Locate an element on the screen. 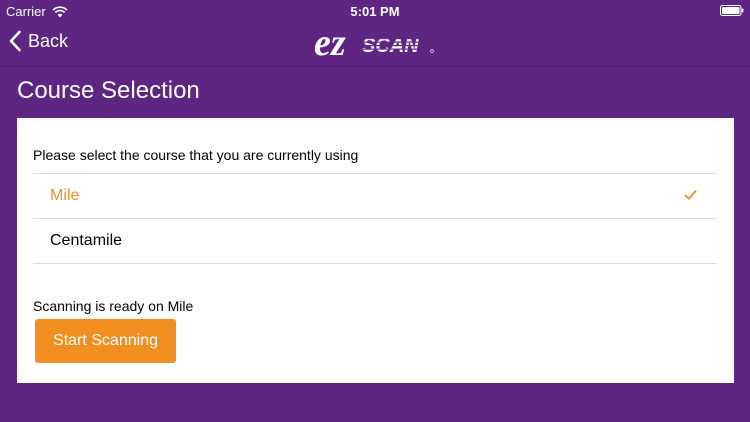 This screenshot has width=750, height=422. course-option-centamile: Centamile is located at coordinates (375, 241).